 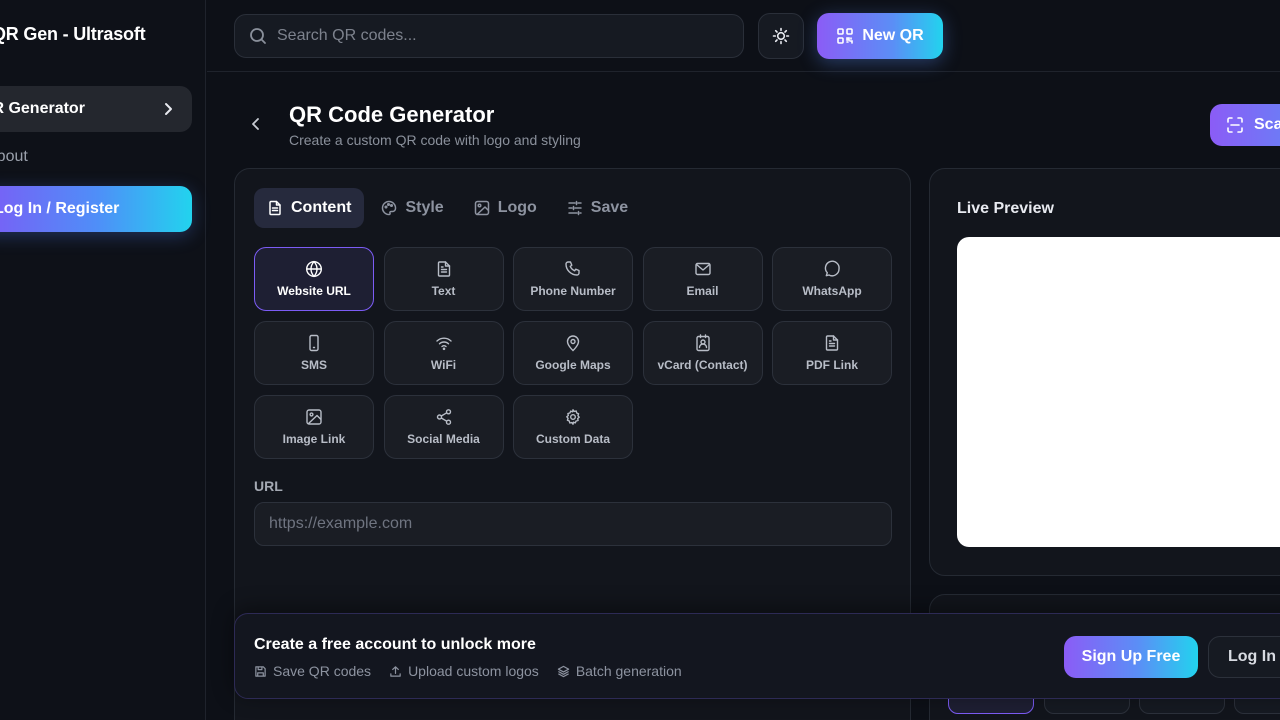 What do you see at coordinates (572, 439) in the screenshot?
I see `type-label: Custom Data` at bounding box center [572, 439].